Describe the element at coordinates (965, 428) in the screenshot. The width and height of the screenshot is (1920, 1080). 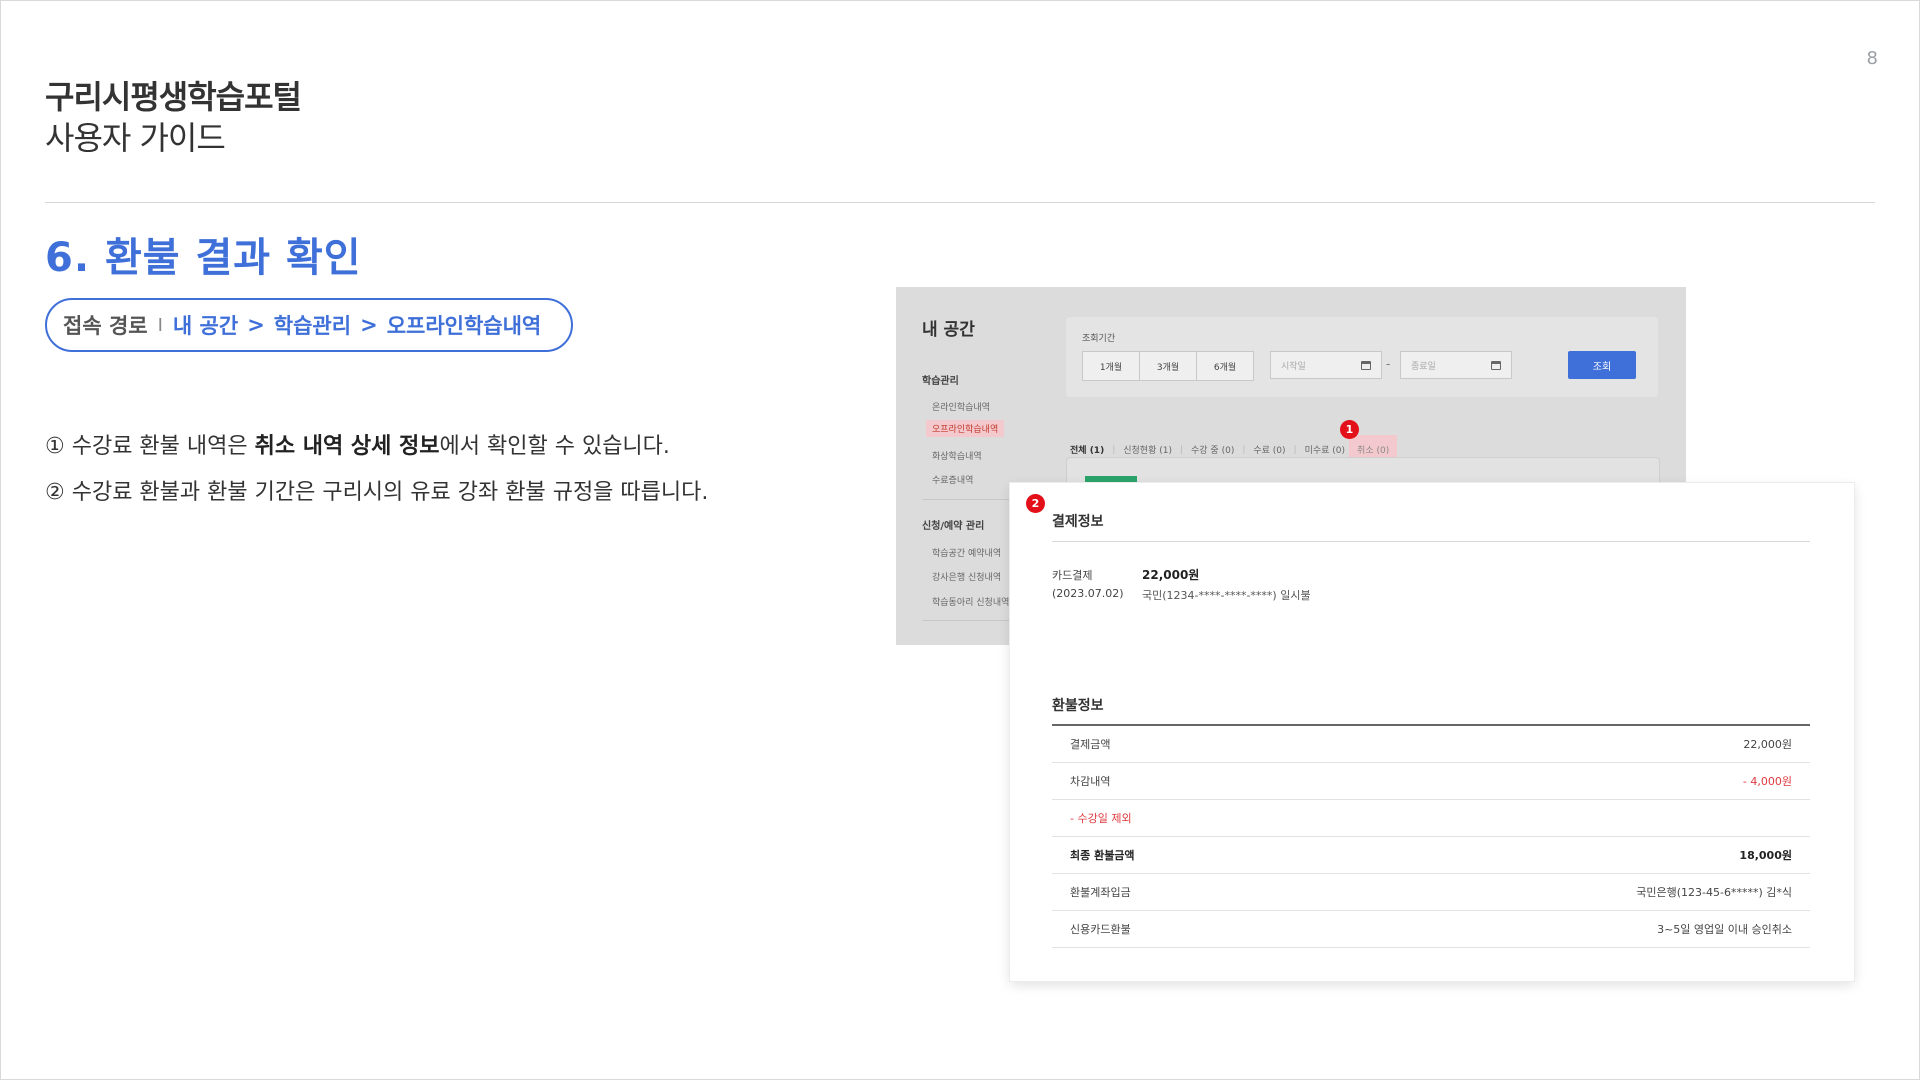
I see `sidebar-item-offline: 오프라인학습내역` at that location.